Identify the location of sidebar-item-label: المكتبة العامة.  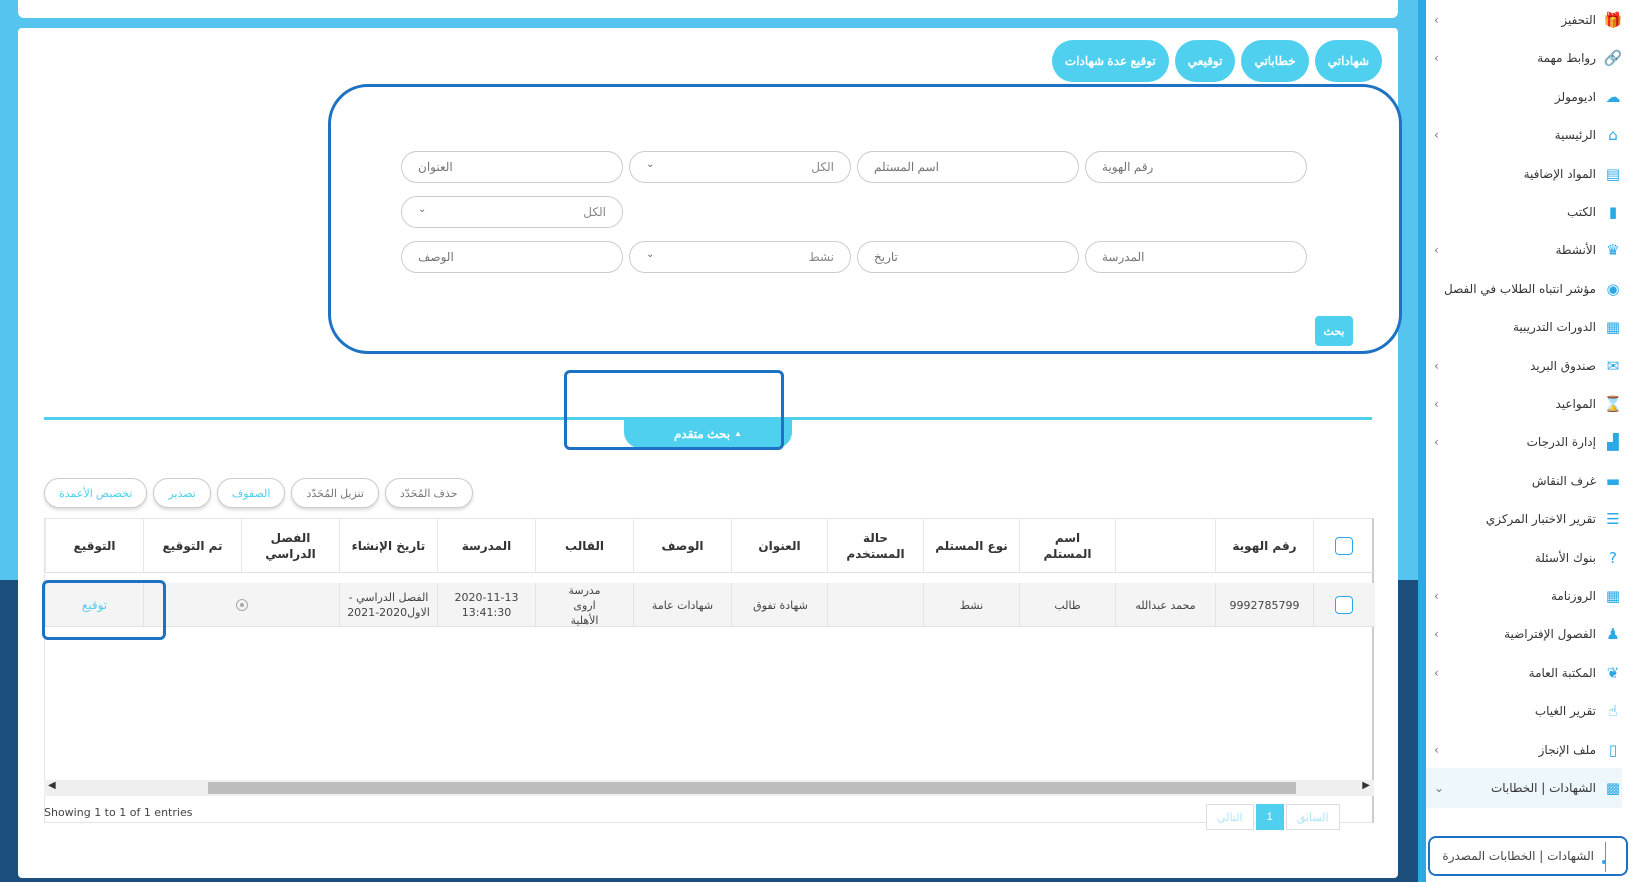
(1562, 672).